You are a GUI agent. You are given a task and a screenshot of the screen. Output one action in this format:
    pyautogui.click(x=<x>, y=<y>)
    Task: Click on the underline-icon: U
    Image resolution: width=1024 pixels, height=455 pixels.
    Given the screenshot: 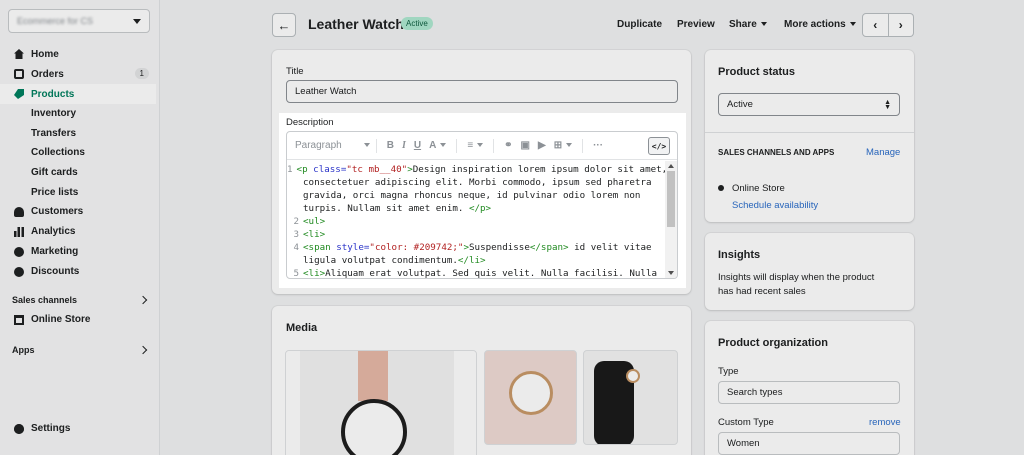 What is the action you would take?
    pyautogui.click(x=417, y=145)
    